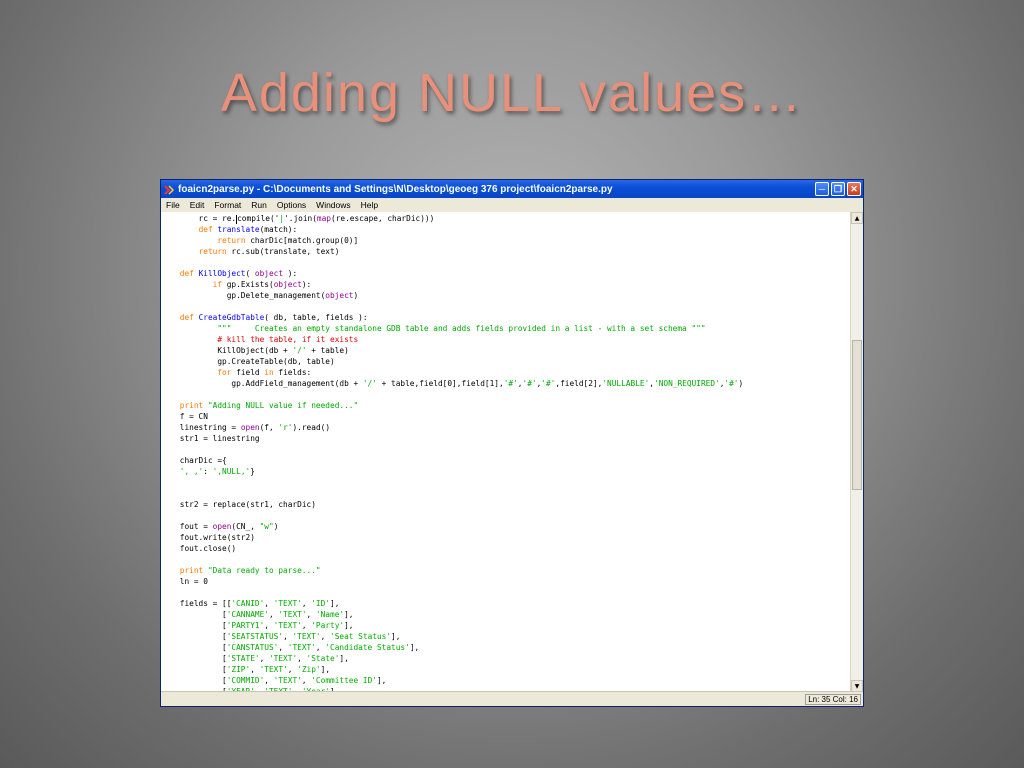 The image size is (1024, 768). Describe the element at coordinates (687, 383) in the screenshot. I see `code-token: 'NON_REQUIRED'` at that location.